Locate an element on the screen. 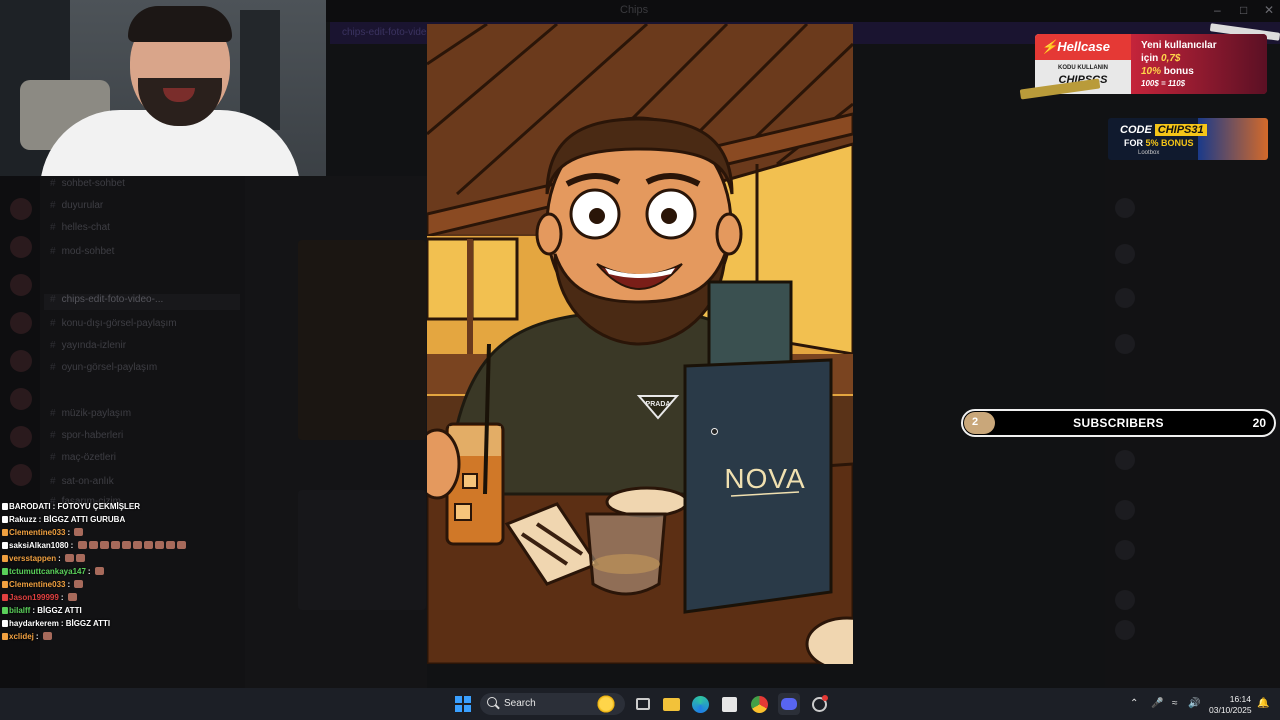 This screenshot has width=1280, height=720. hellcase-line2: için 0,7$ is located at coordinates (1161, 58).